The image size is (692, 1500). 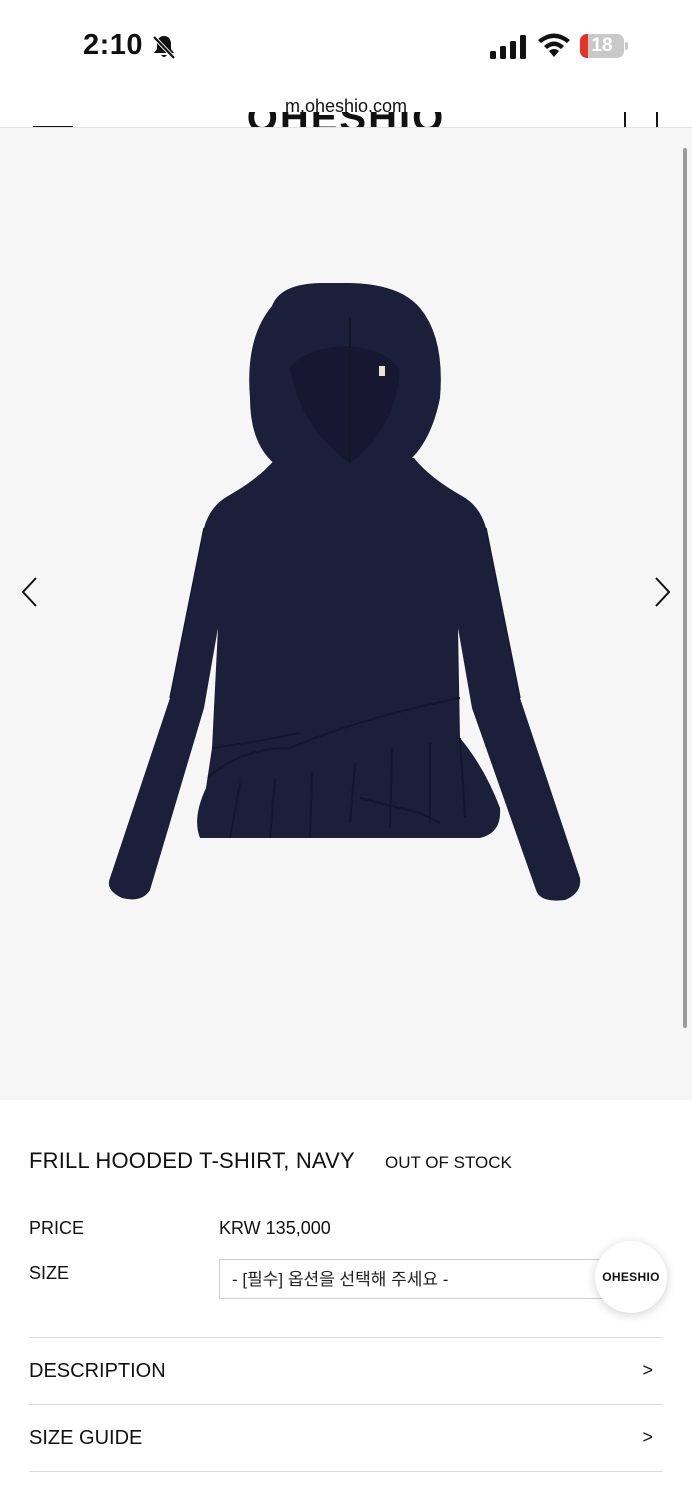 I want to click on scrollbar, so click(x=685, y=588).